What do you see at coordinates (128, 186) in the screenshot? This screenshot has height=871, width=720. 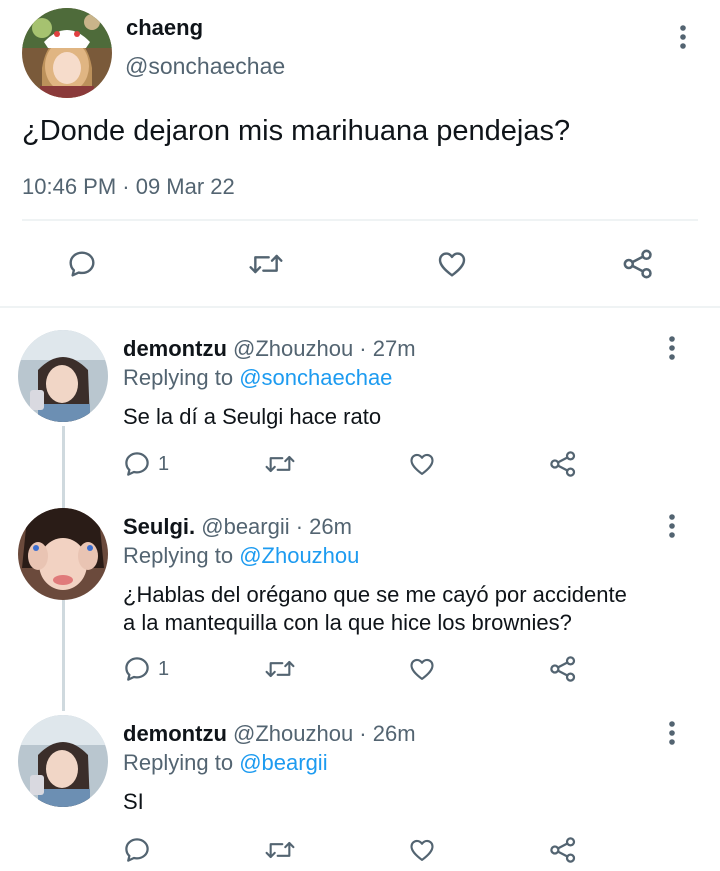 I see `tweet-timestamp: 10:46 PM · 09 Mar 22` at bounding box center [128, 186].